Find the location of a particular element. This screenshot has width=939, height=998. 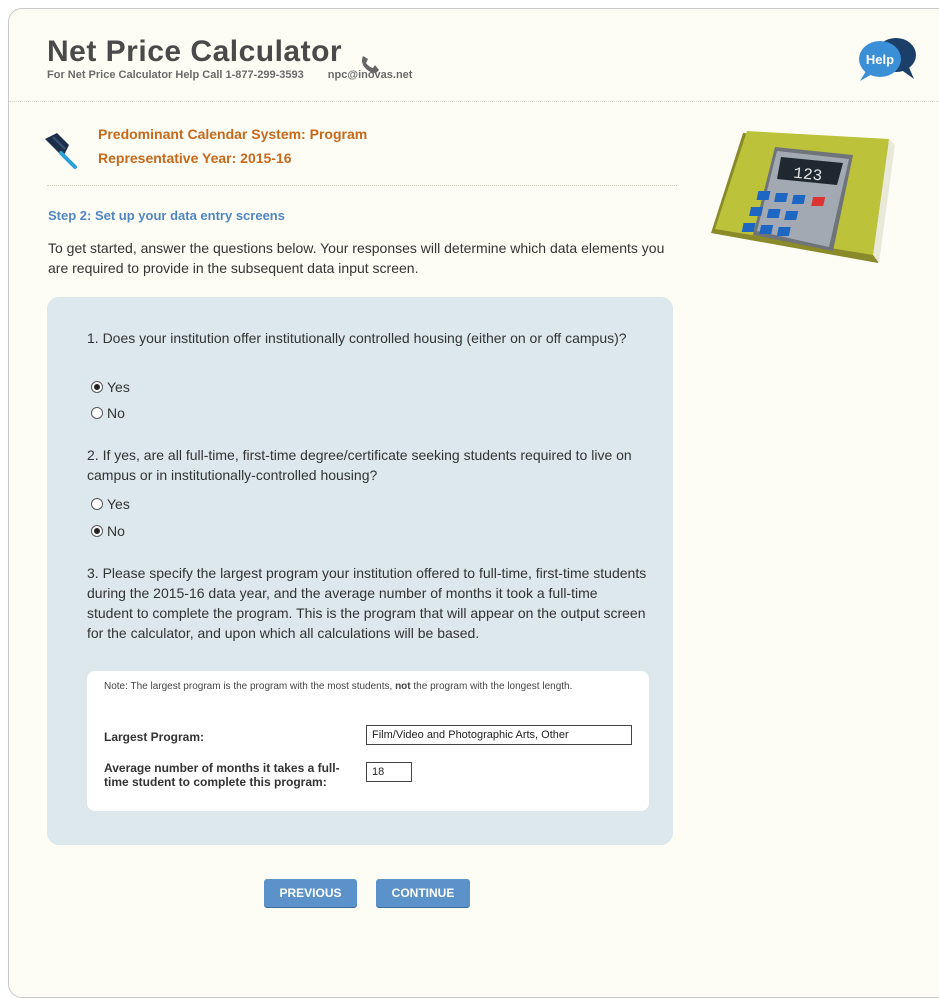

continue-button: CONTINUE is located at coordinates (423, 893).